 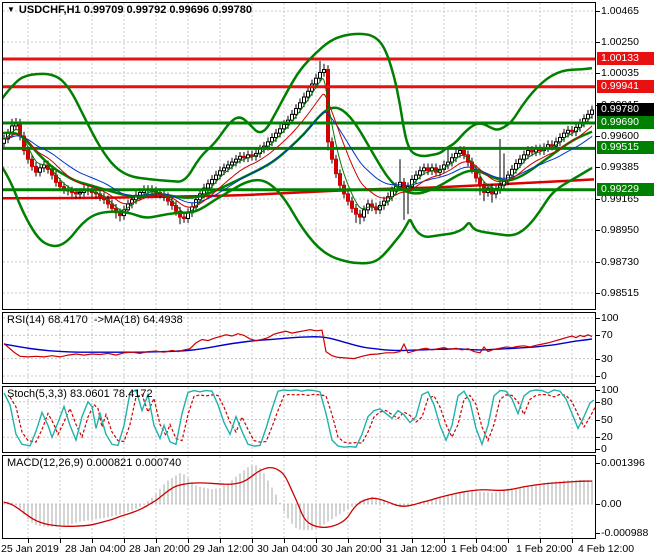 What do you see at coordinates (223, 549) in the screenshot?
I see `time-axis-label: 29 Jan 12:00` at bounding box center [223, 549].